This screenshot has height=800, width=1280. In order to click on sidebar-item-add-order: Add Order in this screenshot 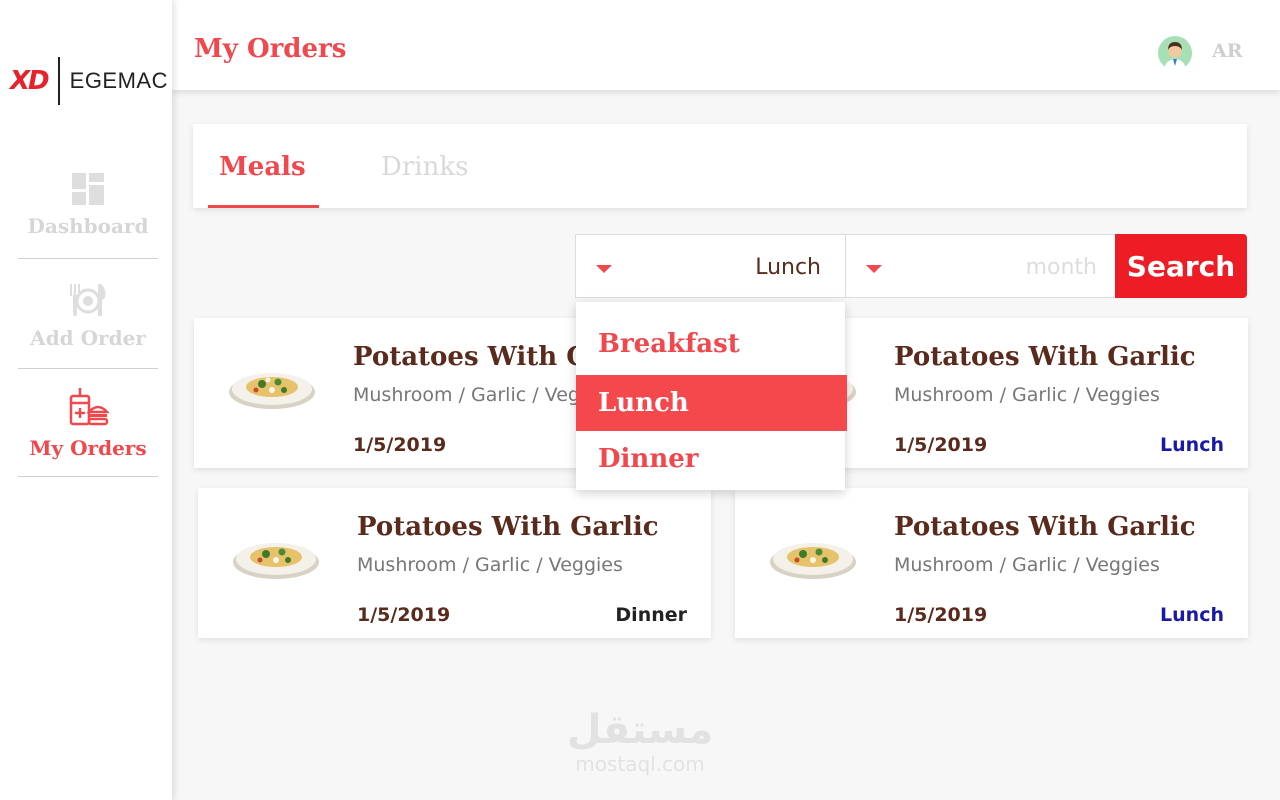, I will do `click(88, 325)`.